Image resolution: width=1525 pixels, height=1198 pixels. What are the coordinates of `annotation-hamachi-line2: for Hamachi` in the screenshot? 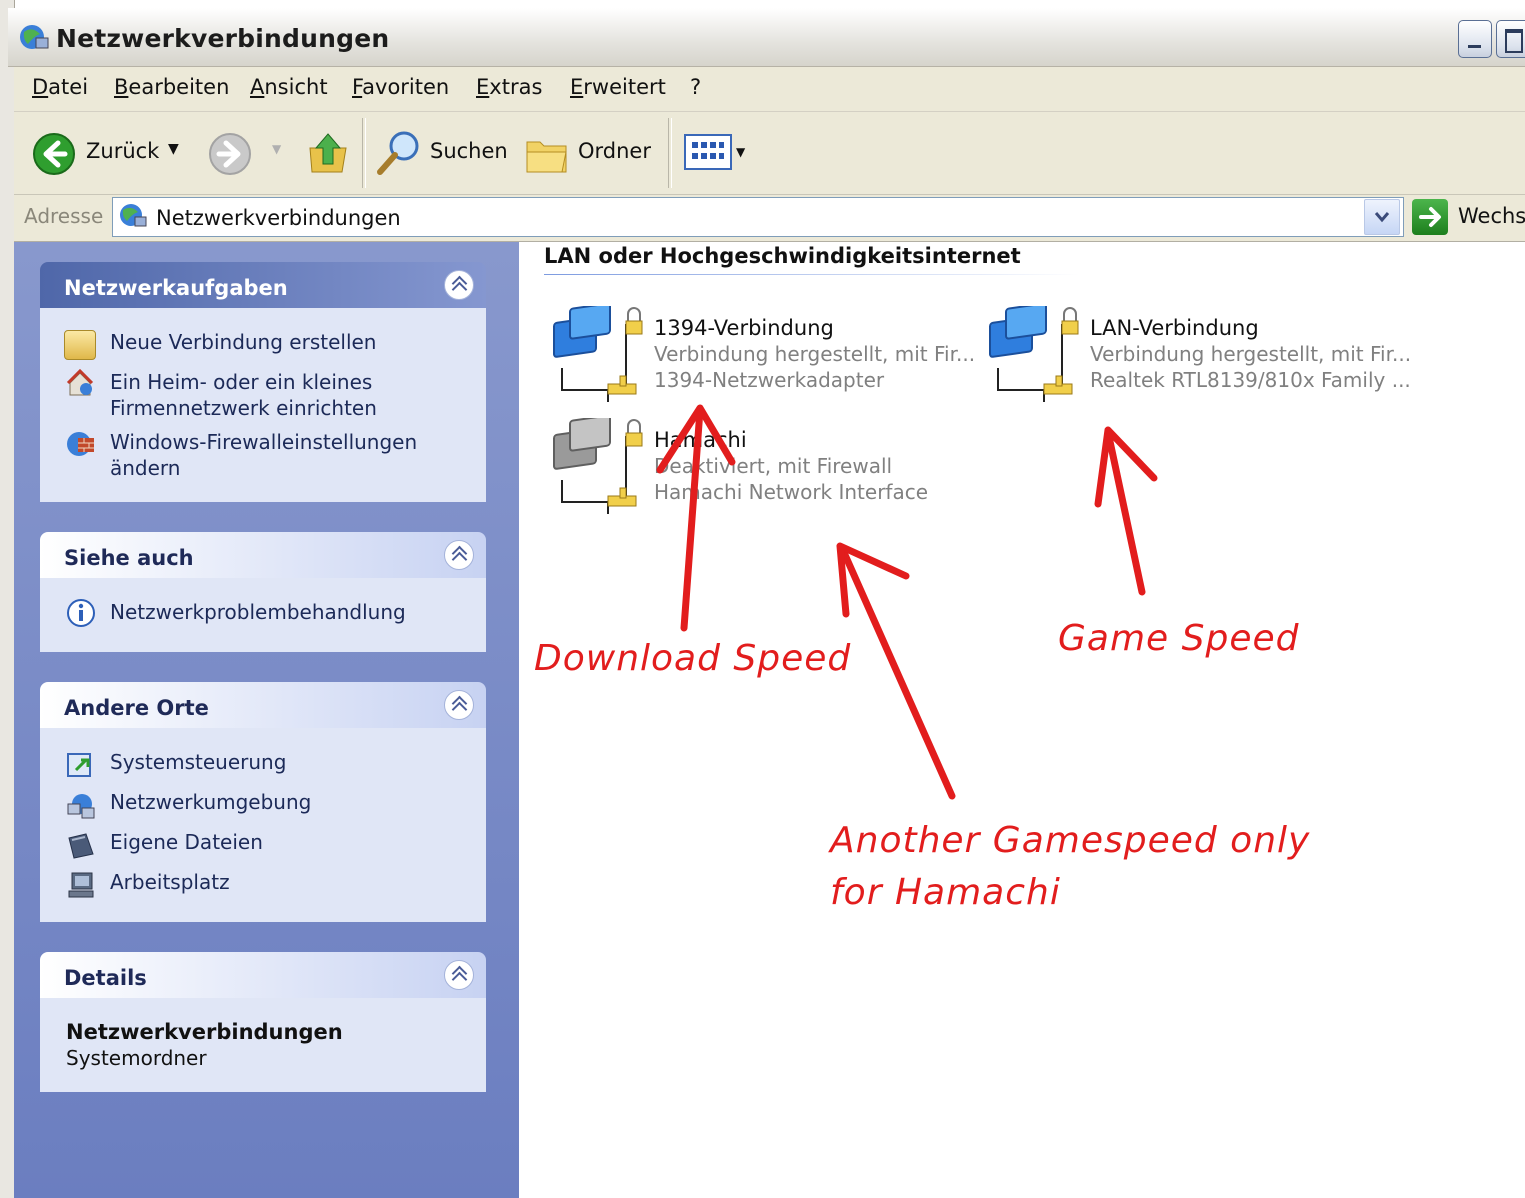 It's located at (945, 892).